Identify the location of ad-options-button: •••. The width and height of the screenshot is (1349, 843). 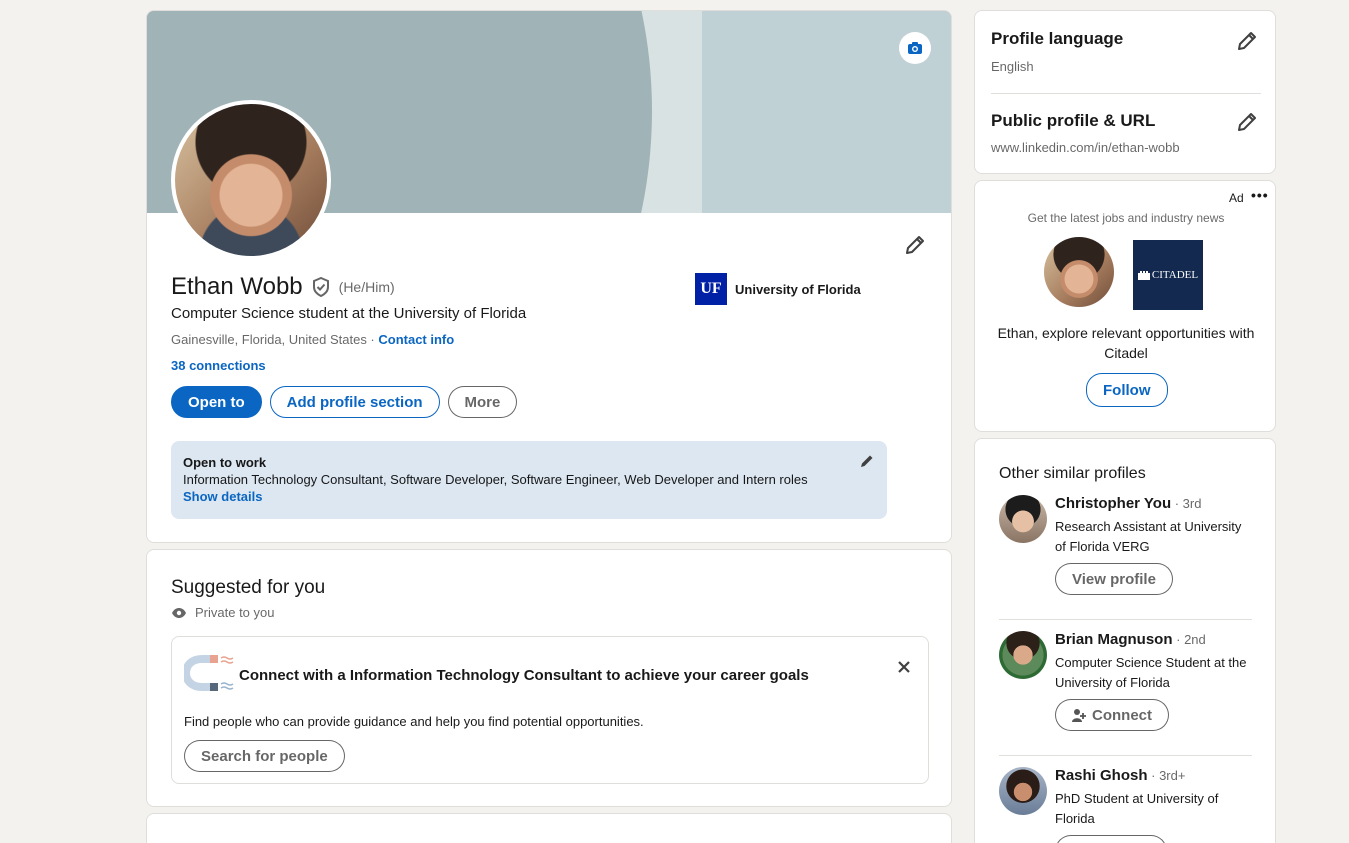
(1260, 195).